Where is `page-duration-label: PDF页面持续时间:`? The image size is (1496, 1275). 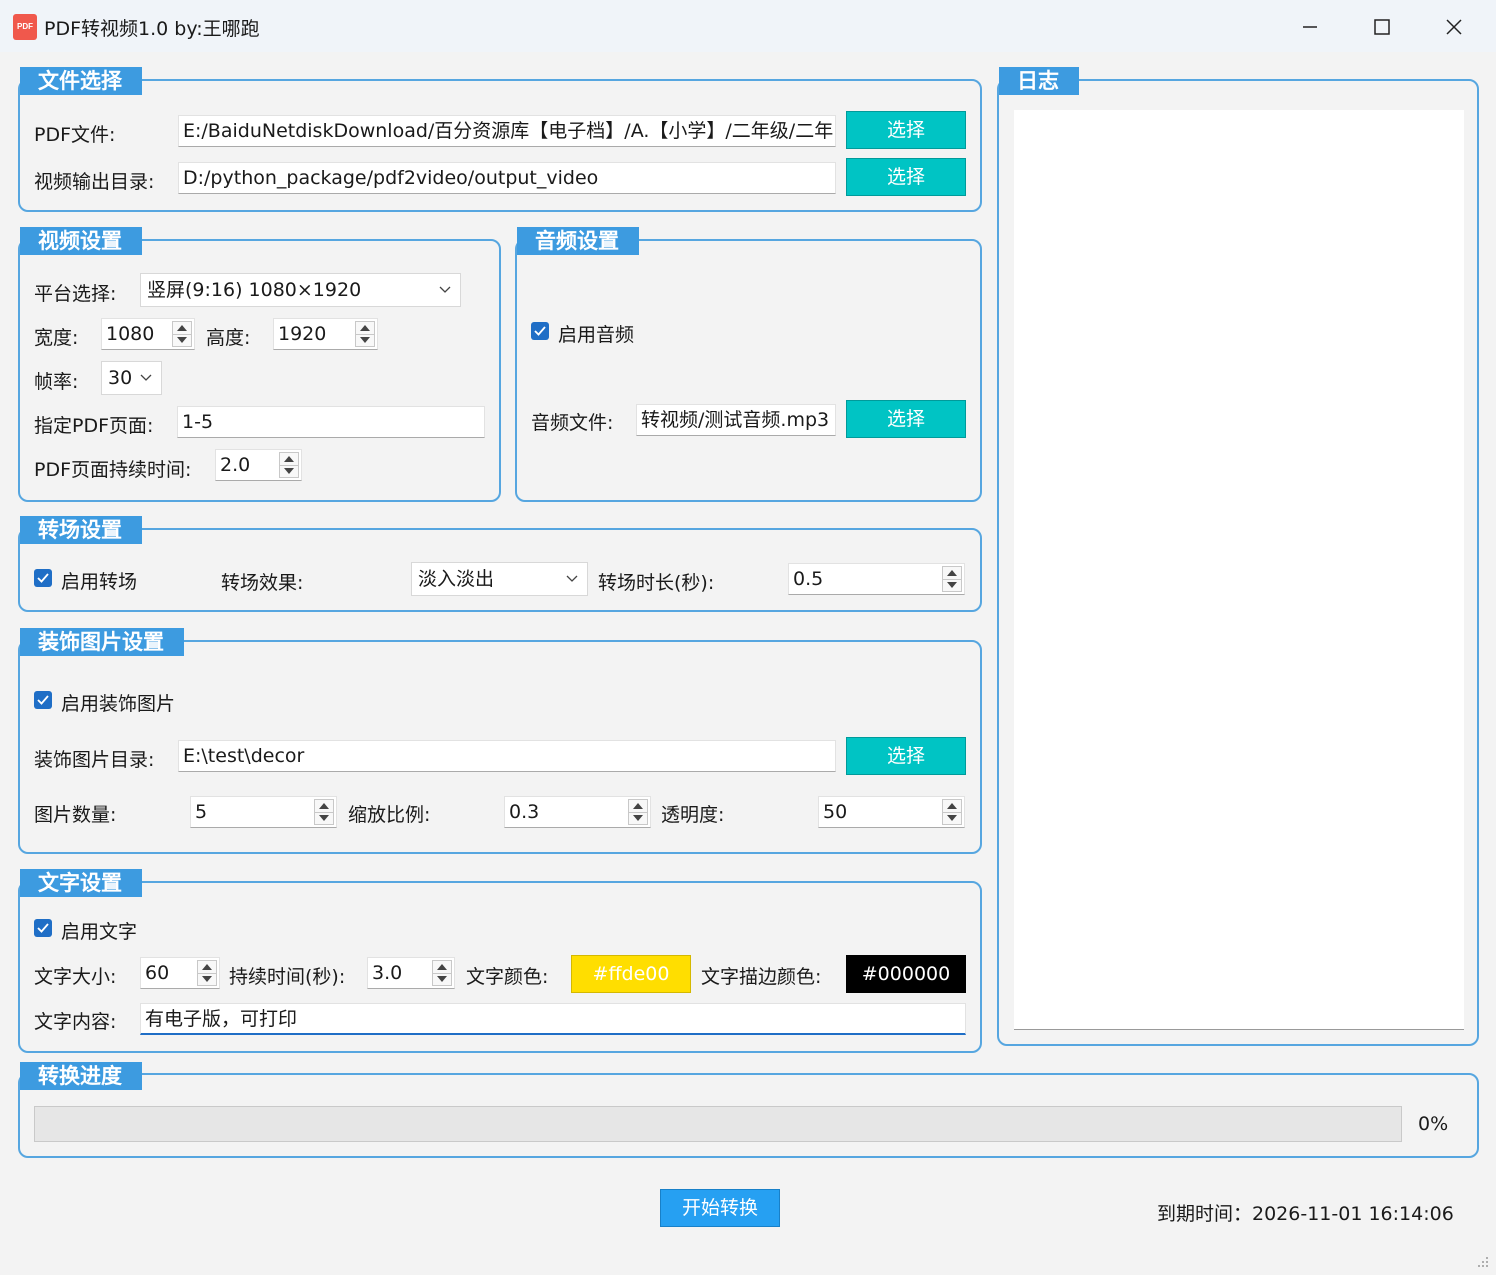
page-duration-label: PDF页面持续时间: is located at coordinates (113, 470).